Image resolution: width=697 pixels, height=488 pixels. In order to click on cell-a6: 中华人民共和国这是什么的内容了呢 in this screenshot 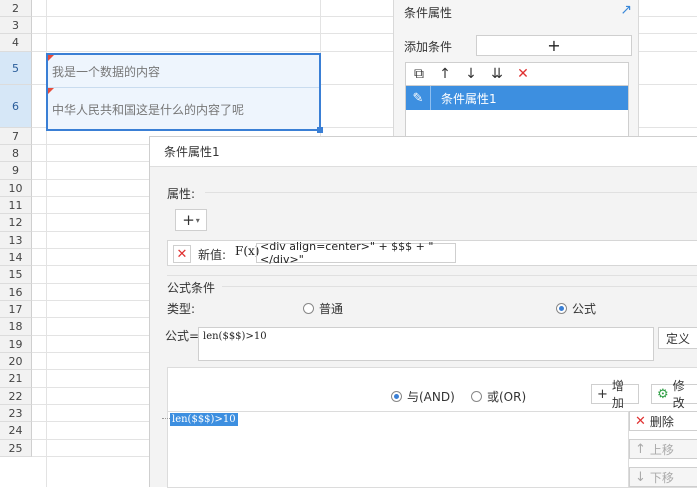, I will do `click(183, 109)`.